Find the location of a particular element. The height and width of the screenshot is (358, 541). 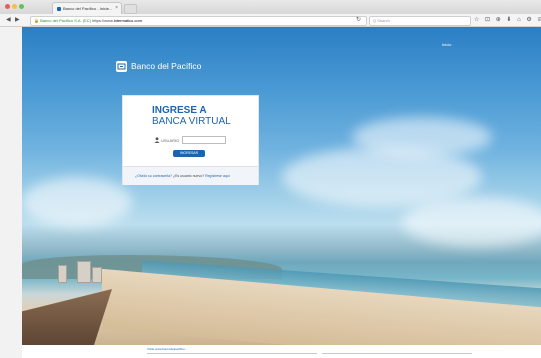

login-title-line2: BANCA VIRTUAL is located at coordinates (191, 121).